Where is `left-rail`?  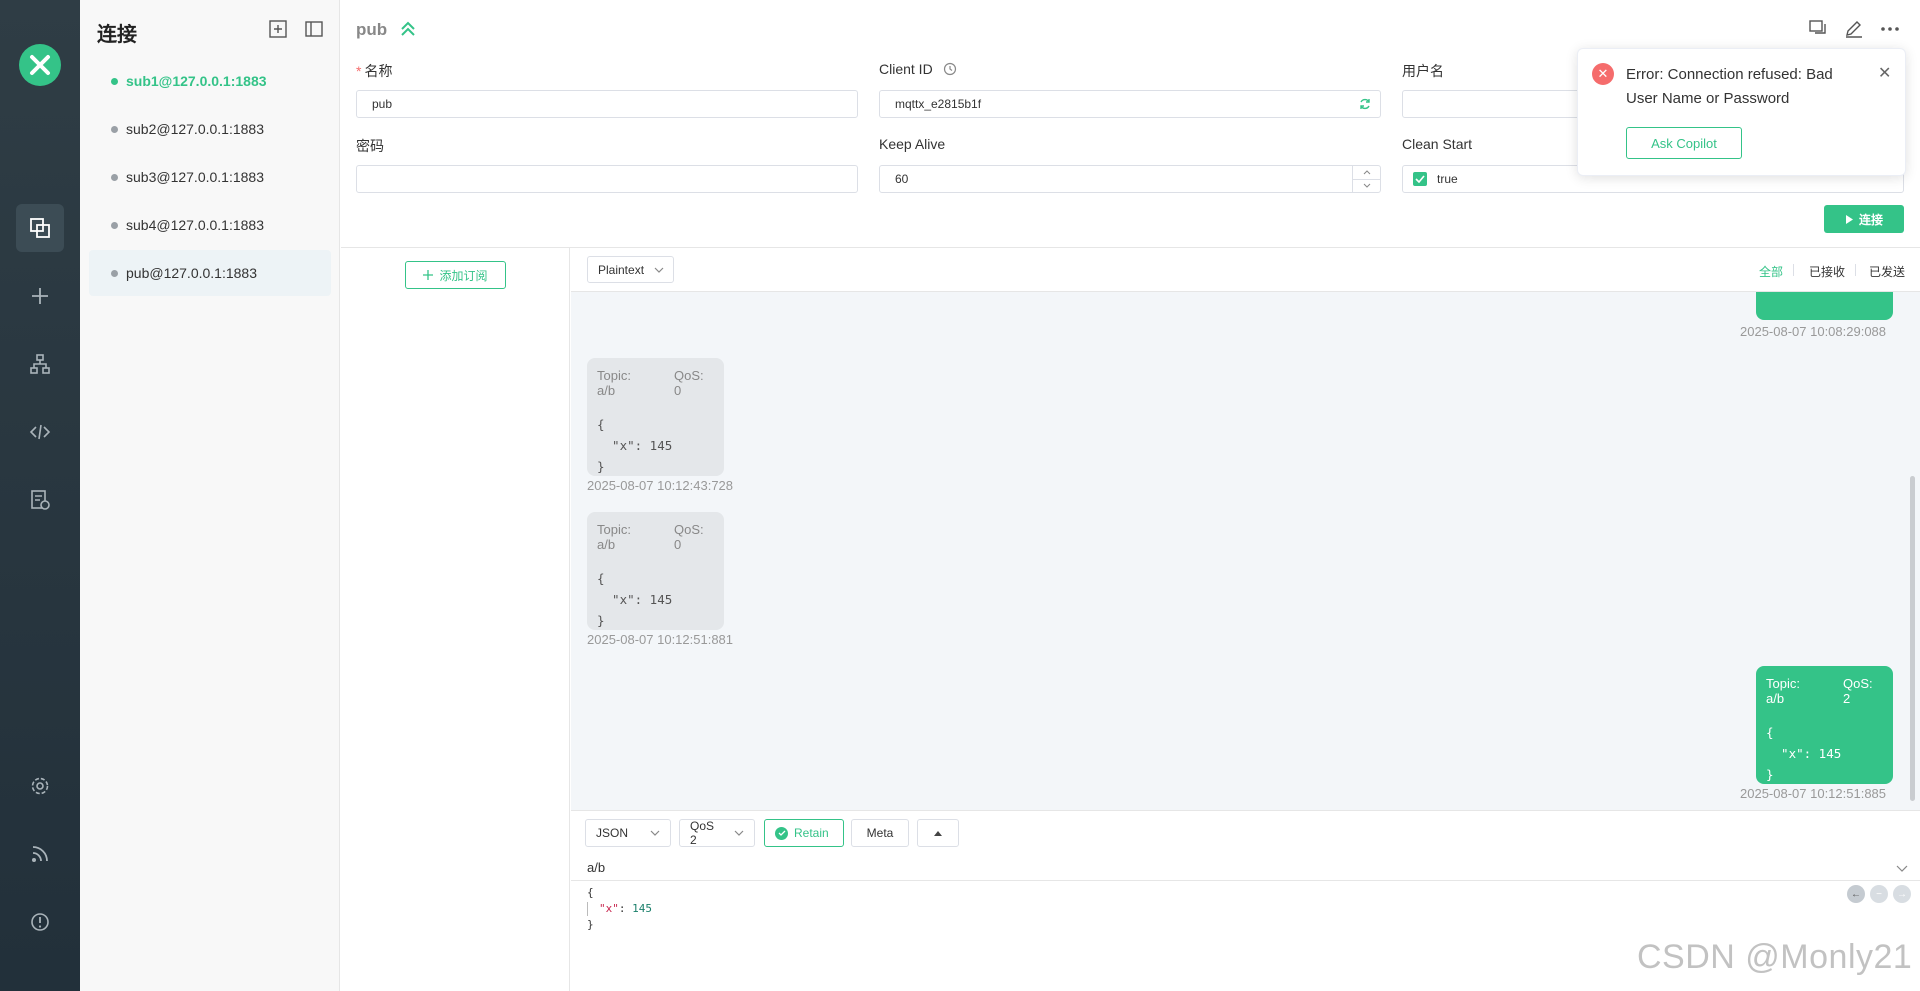
left-rail is located at coordinates (40, 495).